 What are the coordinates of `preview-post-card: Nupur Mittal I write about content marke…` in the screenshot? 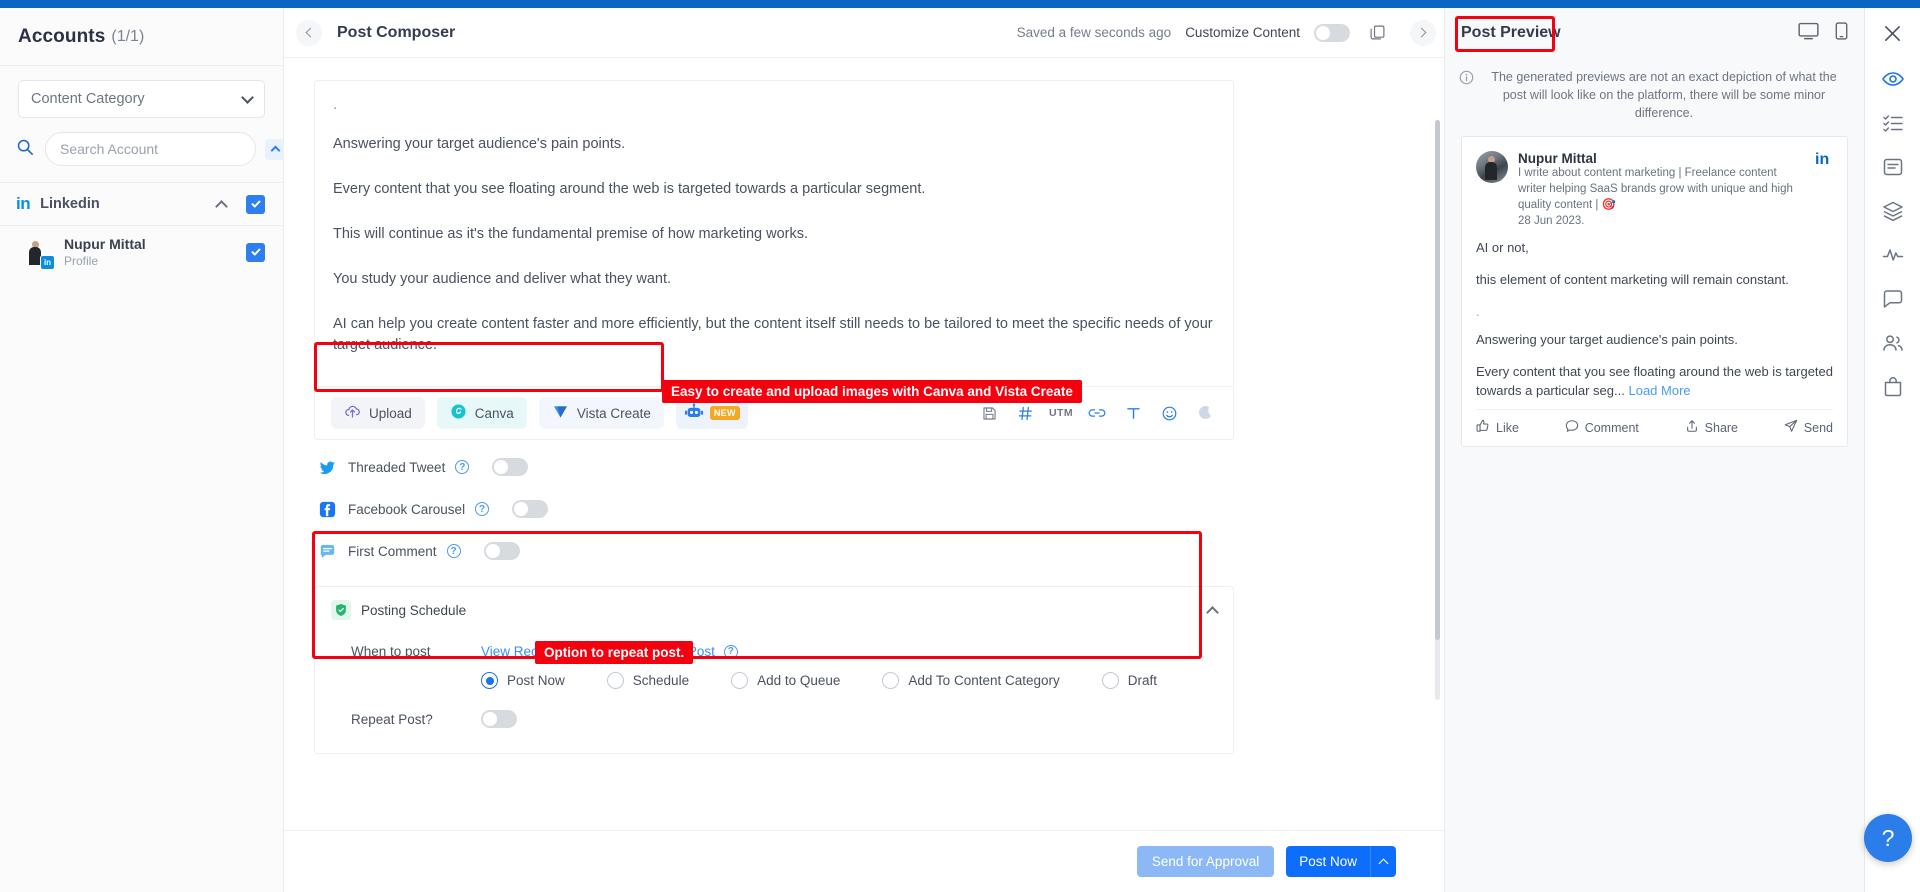 It's located at (1654, 292).